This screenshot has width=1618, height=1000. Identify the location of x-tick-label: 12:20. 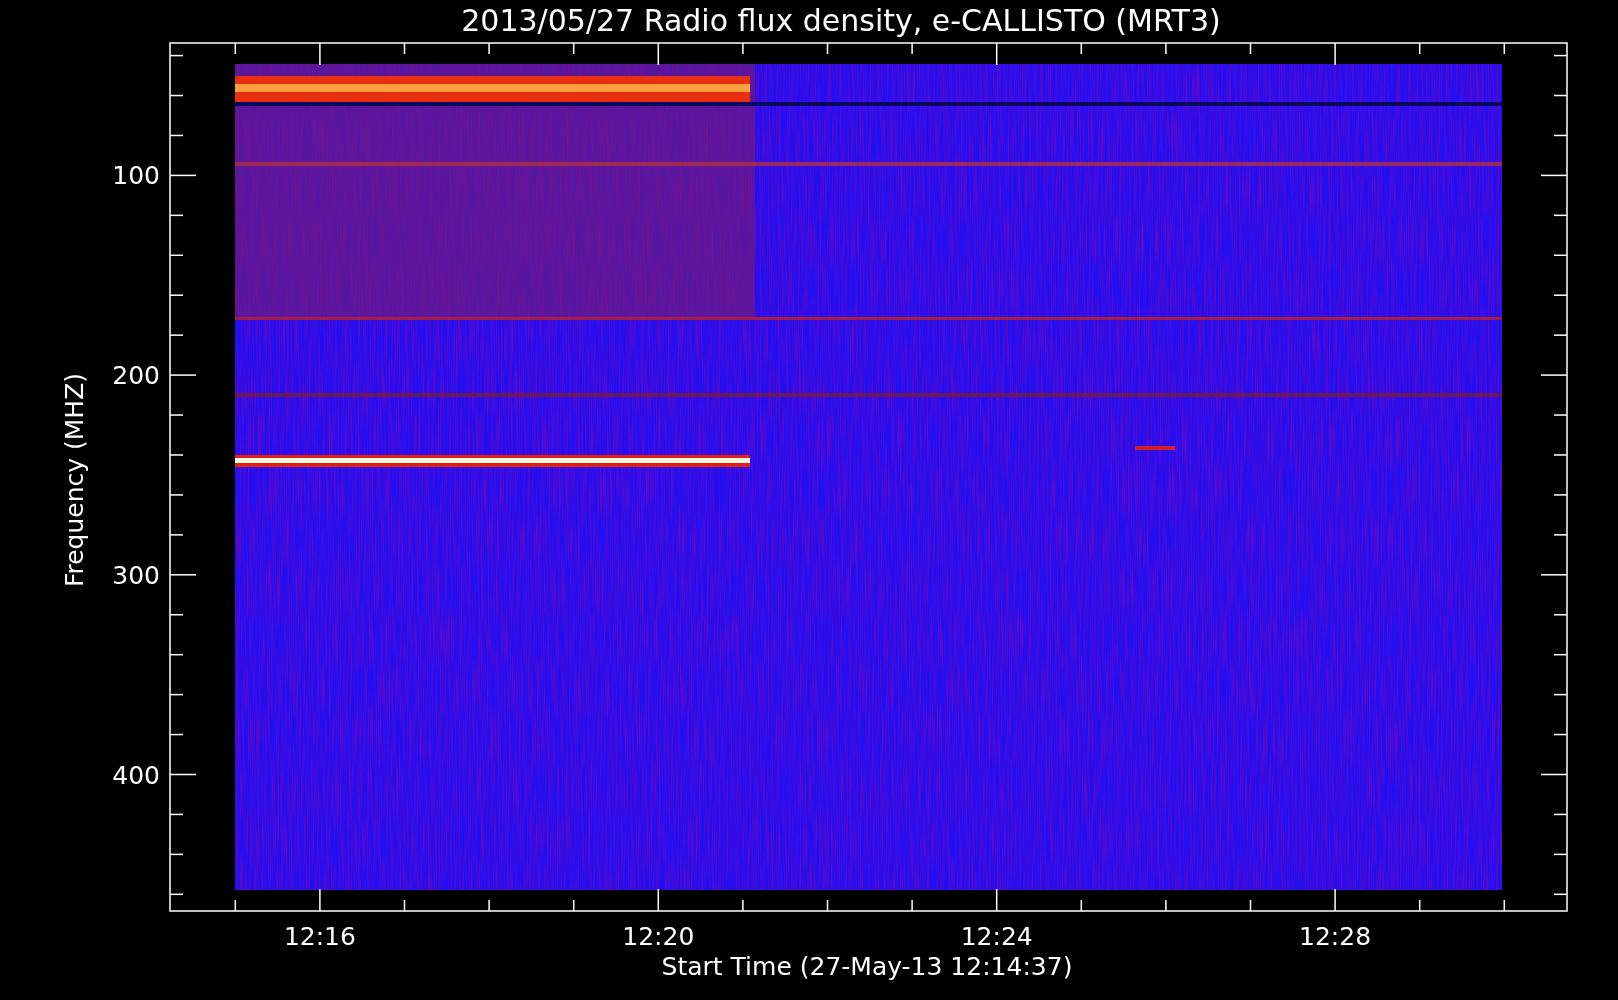
(658, 936).